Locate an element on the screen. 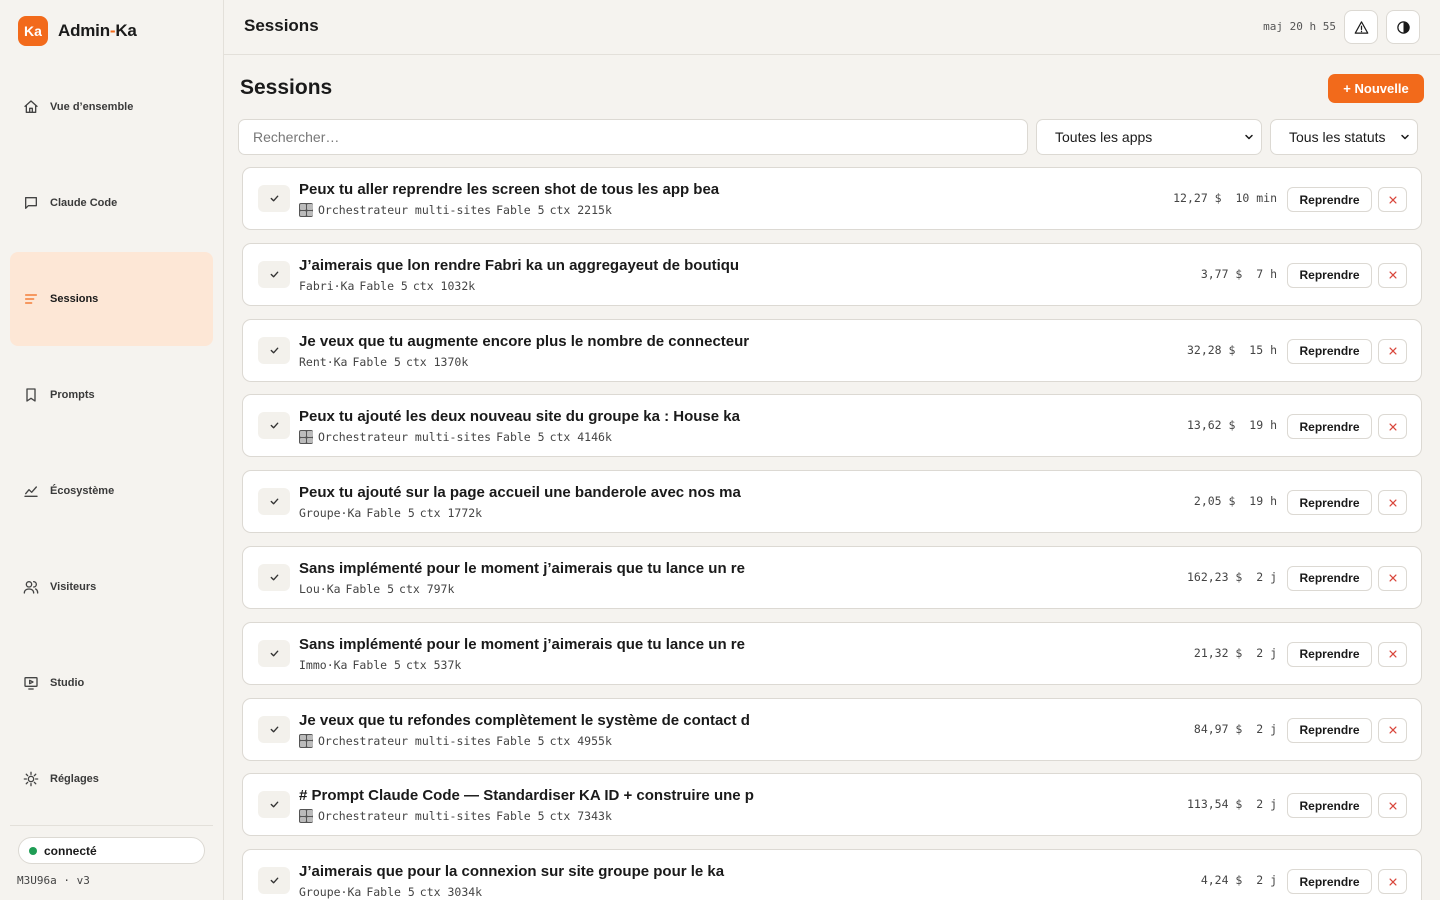 This screenshot has height=900, width=1440. session-age: 10 min is located at coordinates (1256, 198).